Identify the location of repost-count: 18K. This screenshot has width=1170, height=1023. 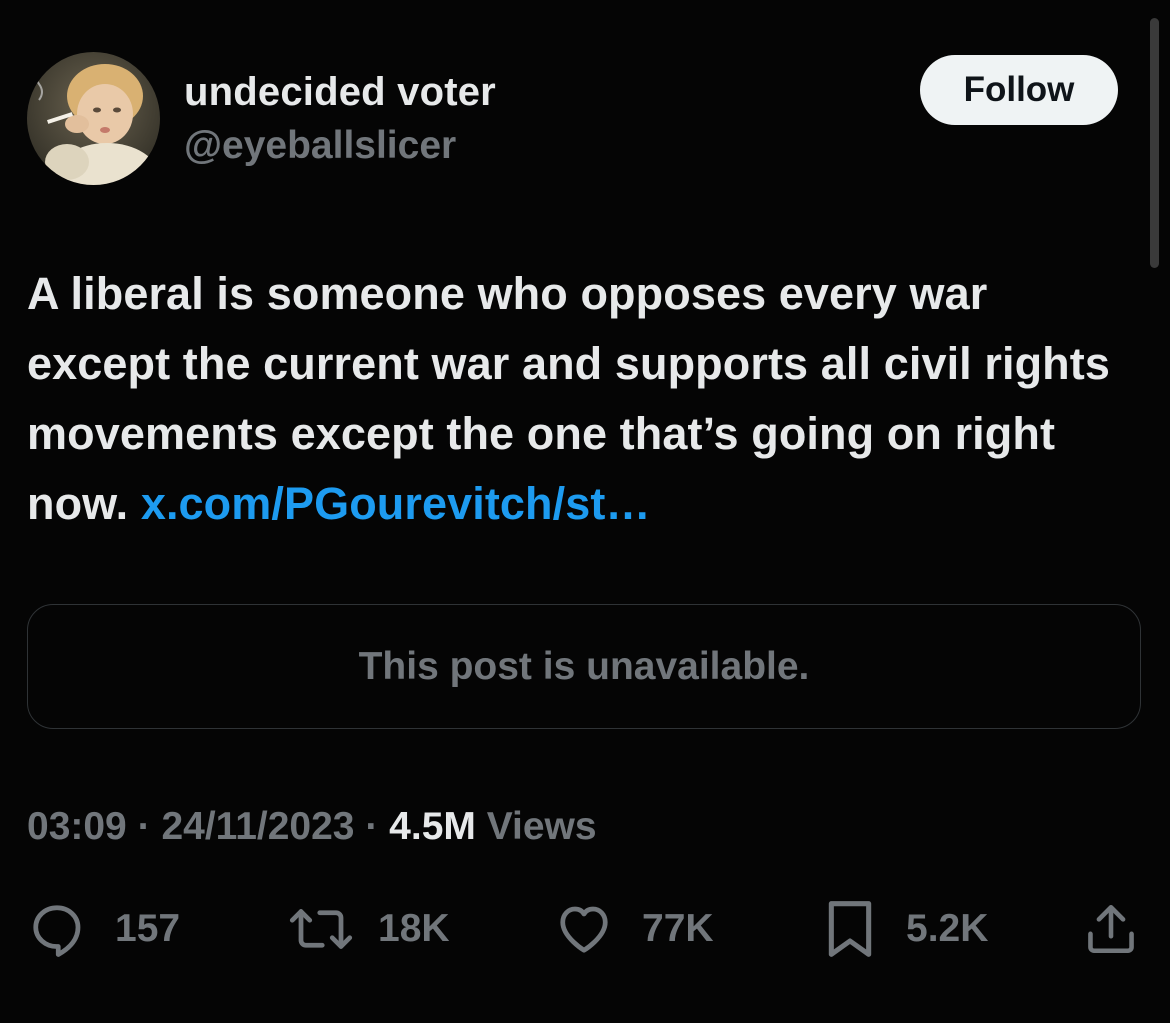
(414, 928).